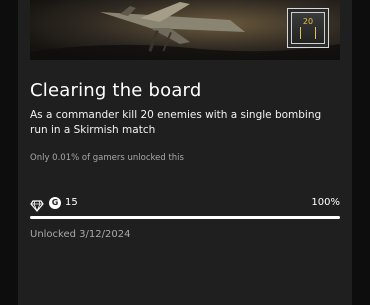  I want to click on progress-bar, so click(185, 217).